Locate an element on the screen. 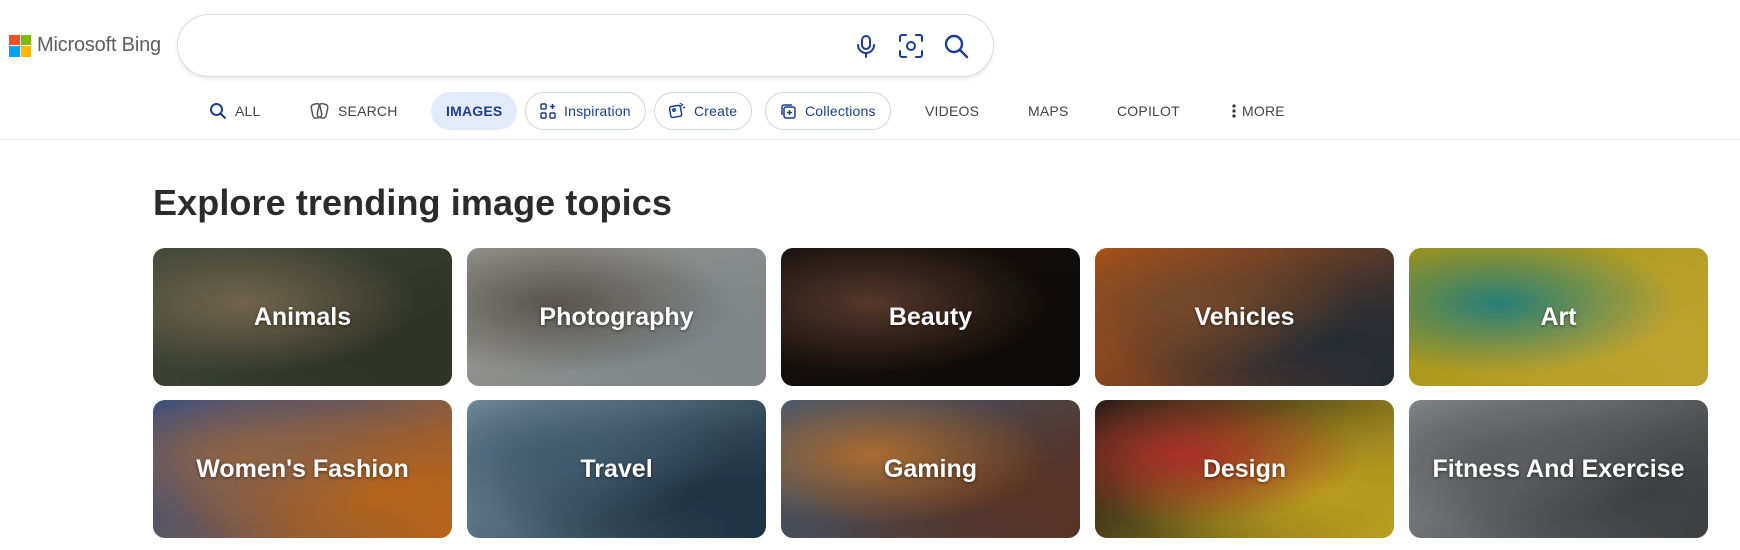 The height and width of the screenshot is (550, 1740). inspiration-icon is located at coordinates (548, 111).